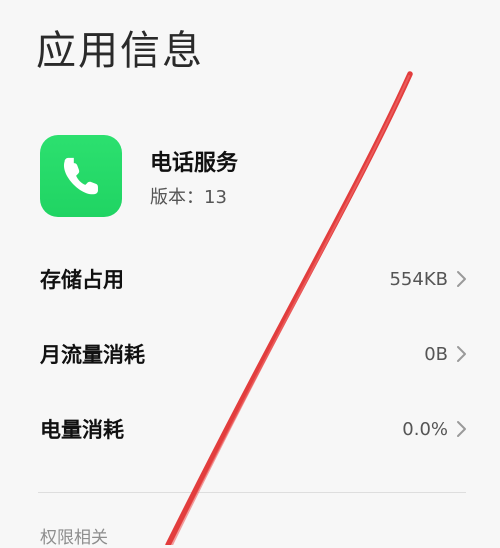 This screenshot has width=500, height=548. Describe the element at coordinates (92, 355) in the screenshot. I see `data-usage-label: 月流量消耗` at that location.